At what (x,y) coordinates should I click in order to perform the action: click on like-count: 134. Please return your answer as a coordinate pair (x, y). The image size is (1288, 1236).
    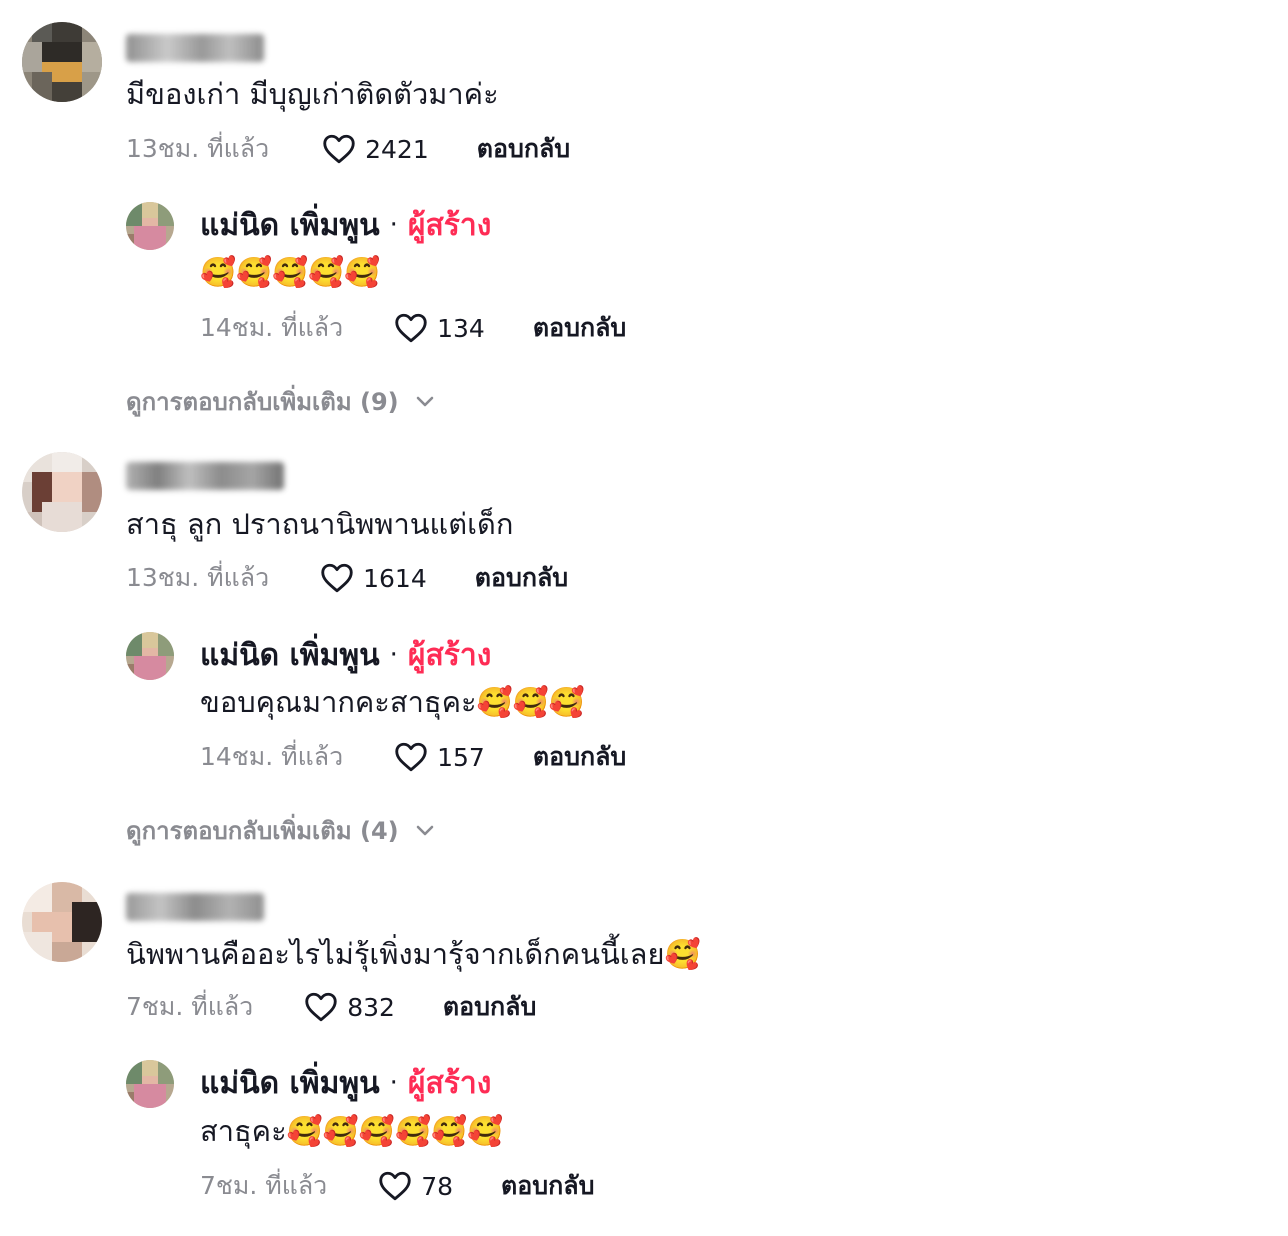
    Looking at the image, I should click on (461, 328).